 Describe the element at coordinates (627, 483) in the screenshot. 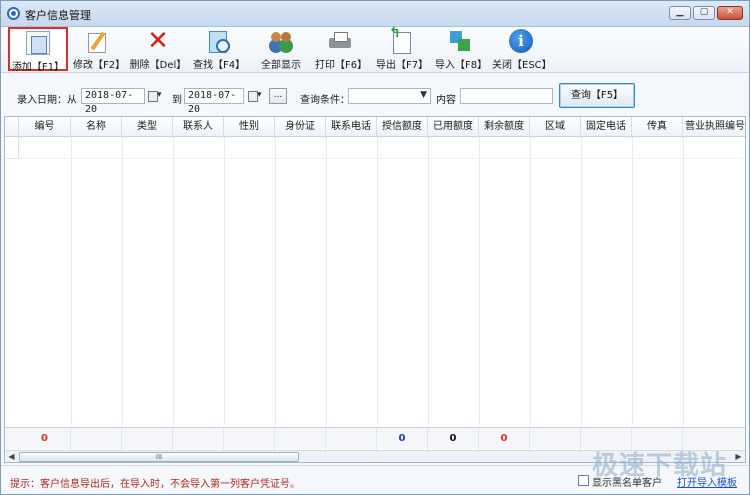

I see `blacklist-checkbox-label: 显示黑名单客户` at that location.